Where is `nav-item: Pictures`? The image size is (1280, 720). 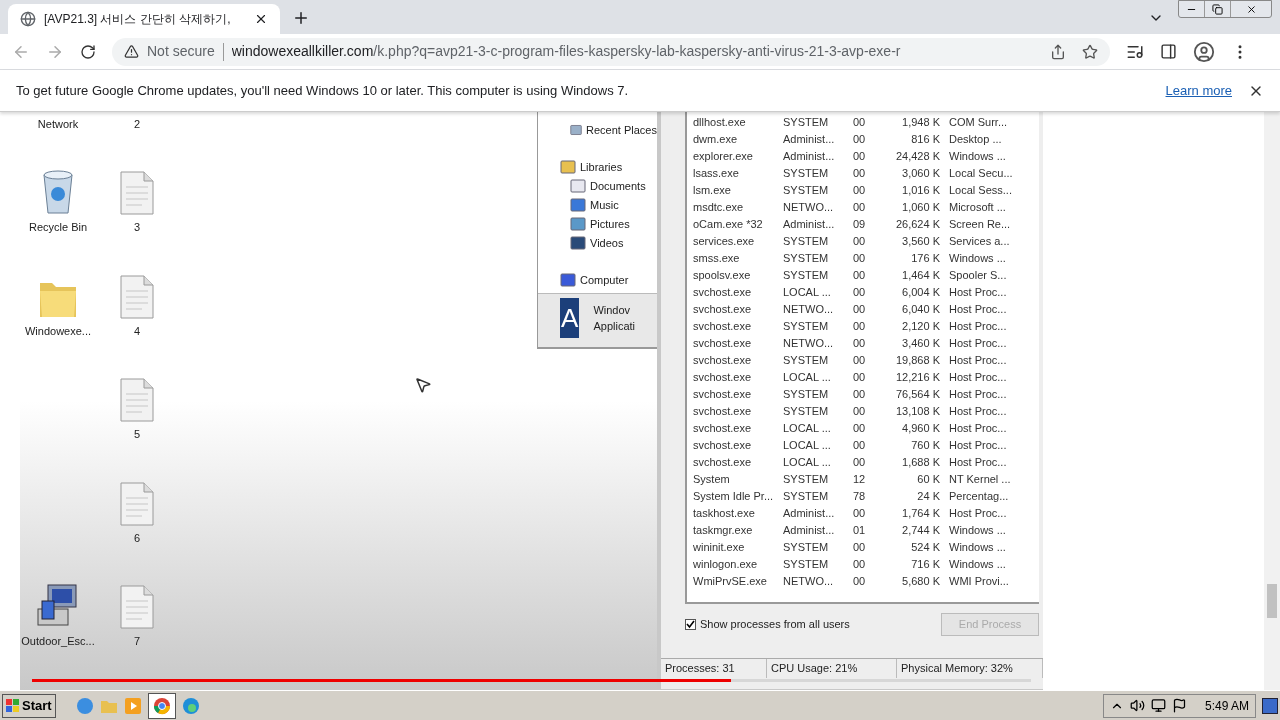
nav-item: Pictures is located at coordinates (610, 224).